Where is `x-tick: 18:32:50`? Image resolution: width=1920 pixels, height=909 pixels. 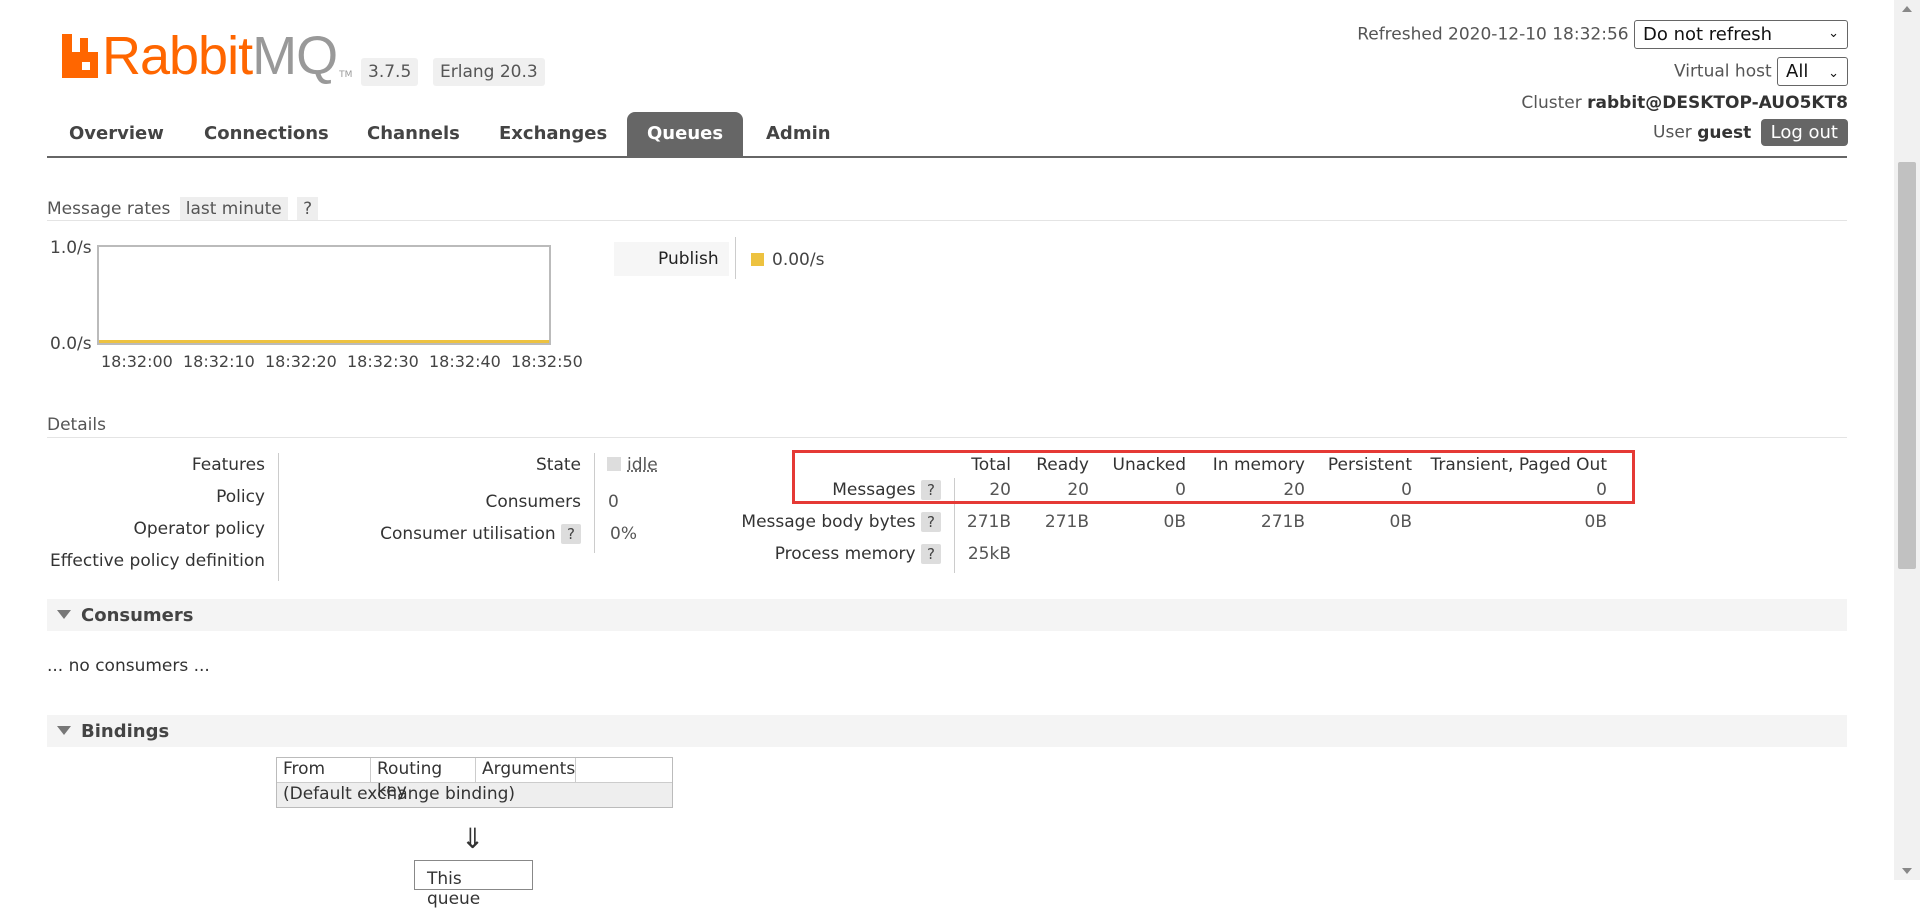 x-tick: 18:32:50 is located at coordinates (547, 361).